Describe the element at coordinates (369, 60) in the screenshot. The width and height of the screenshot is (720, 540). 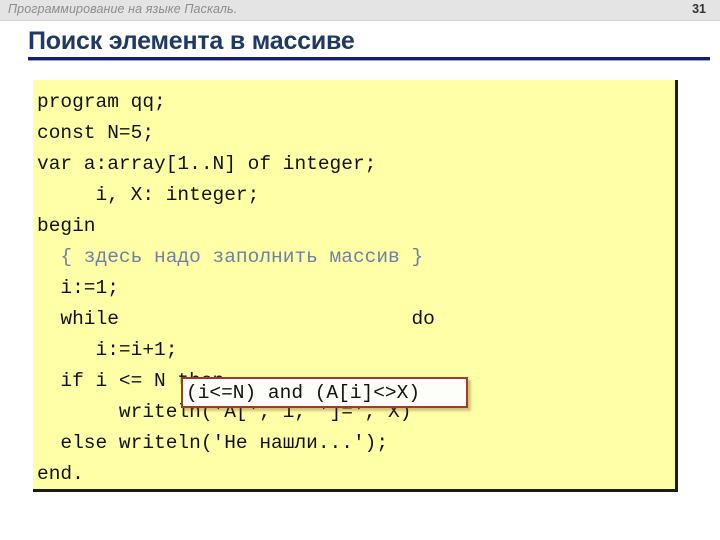
I see `title-underline-highlight` at that location.